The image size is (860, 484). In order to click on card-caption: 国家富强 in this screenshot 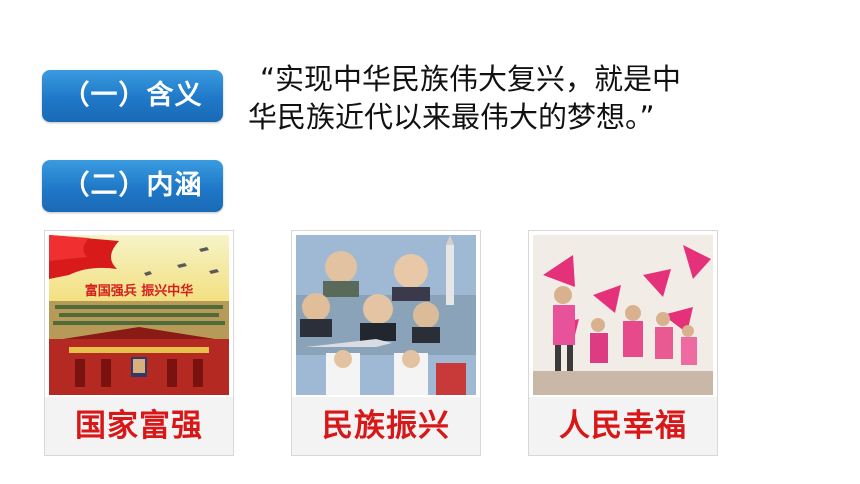, I will do `click(139, 426)`.